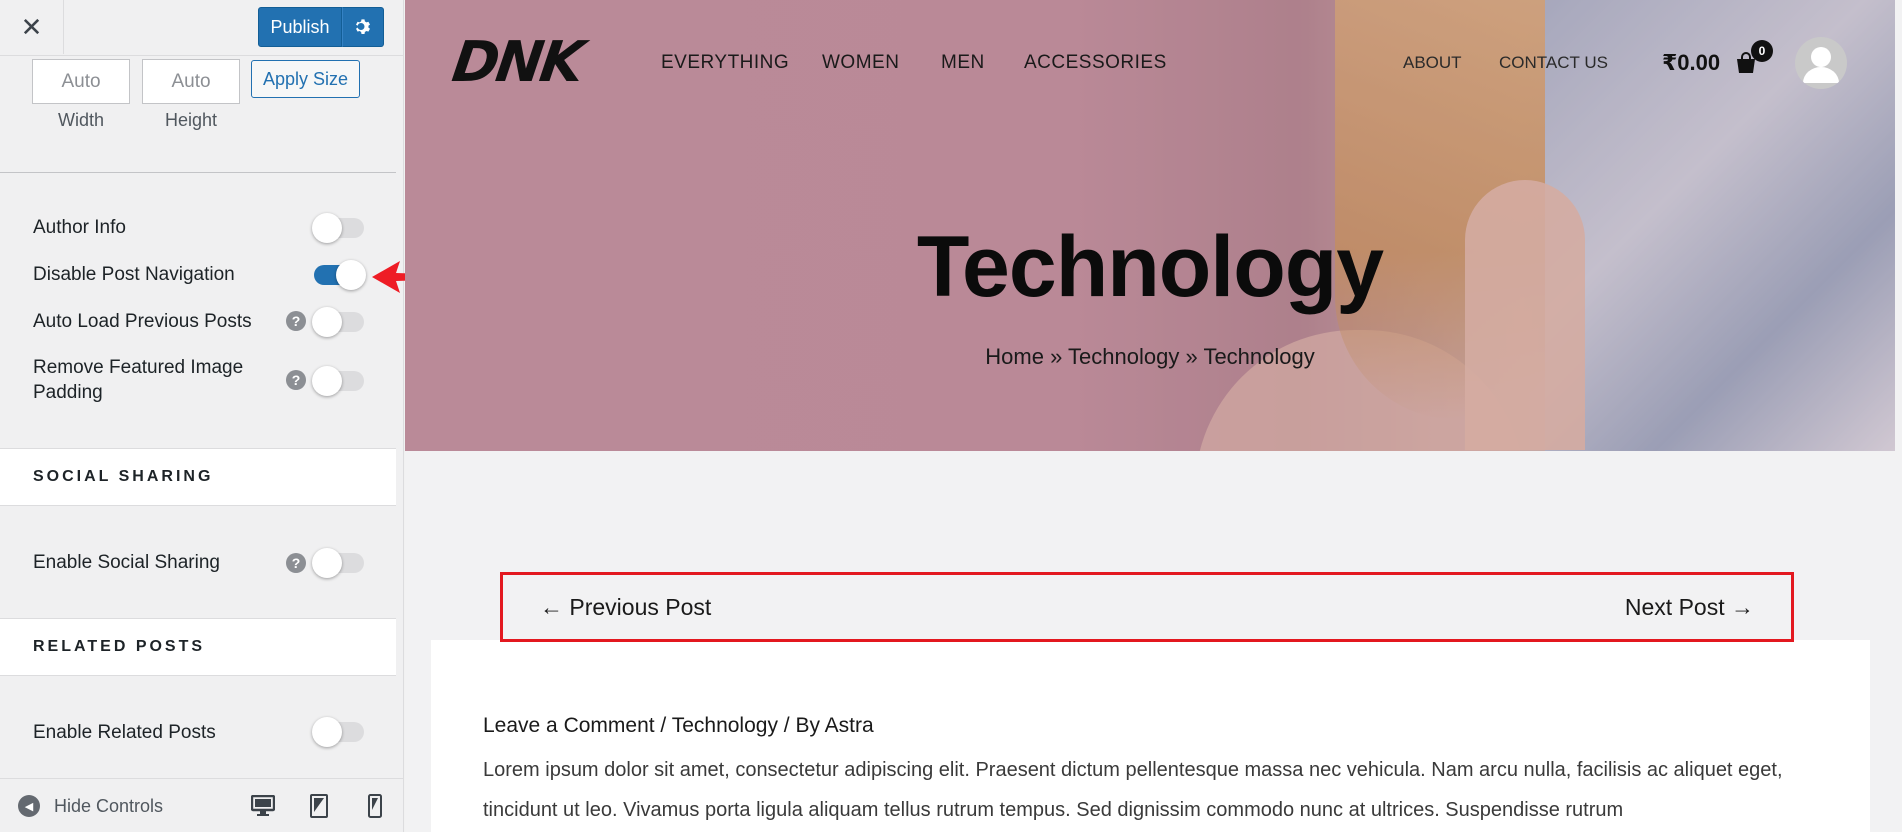 This screenshot has height=832, width=1902. What do you see at coordinates (198, 172) in the screenshot?
I see `divider` at bounding box center [198, 172].